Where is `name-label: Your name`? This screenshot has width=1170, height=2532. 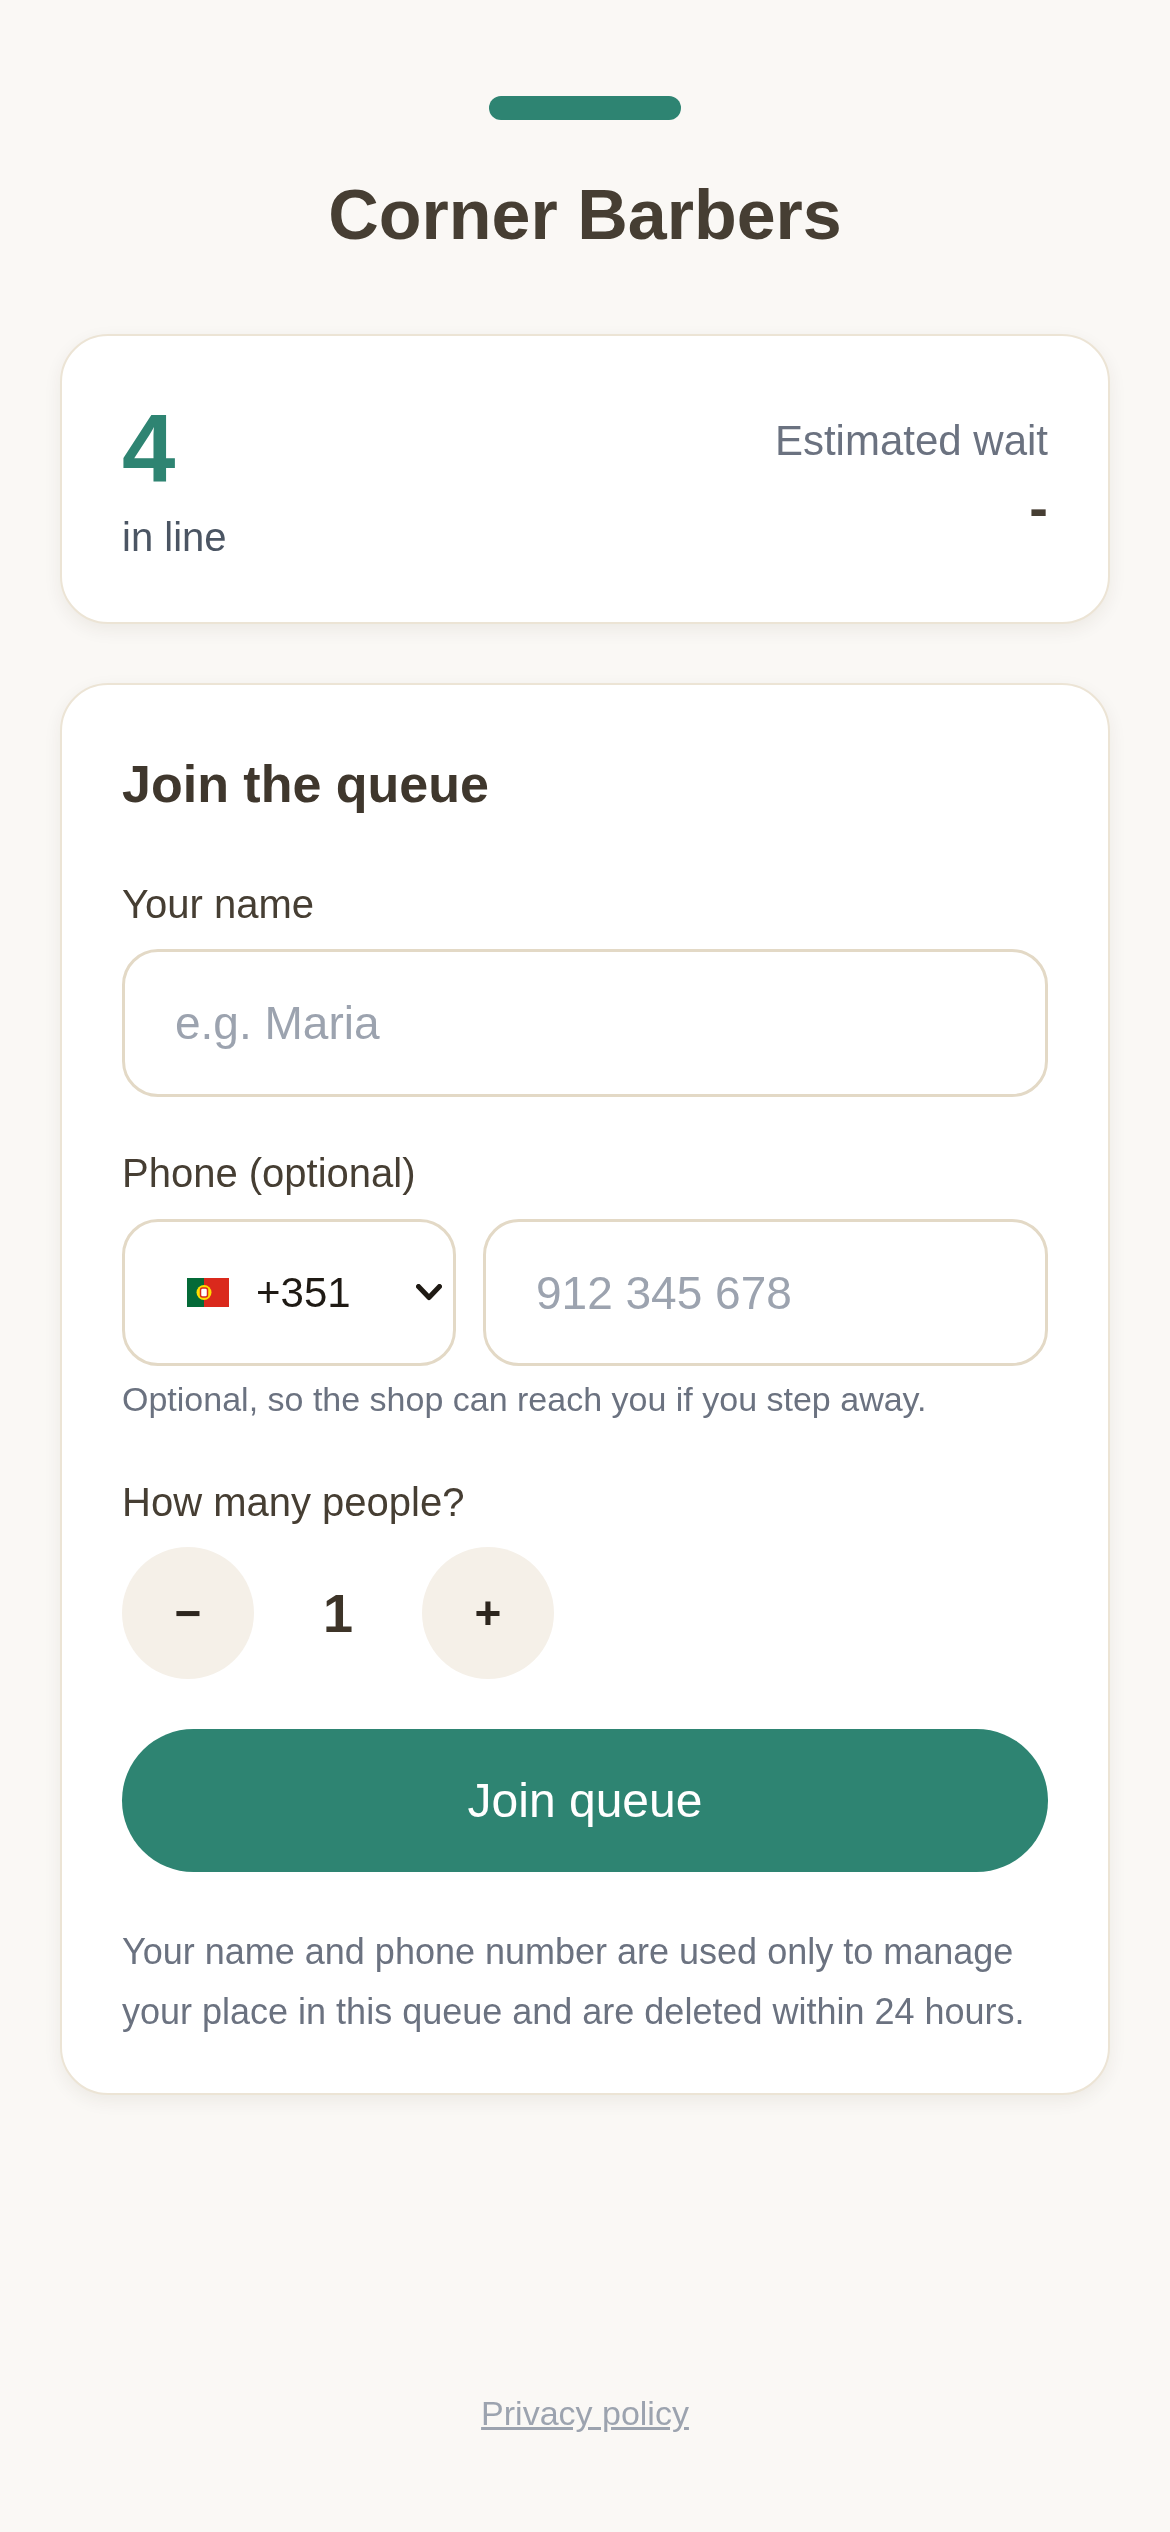
name-label: Your name is located at coordinates (218, 904).